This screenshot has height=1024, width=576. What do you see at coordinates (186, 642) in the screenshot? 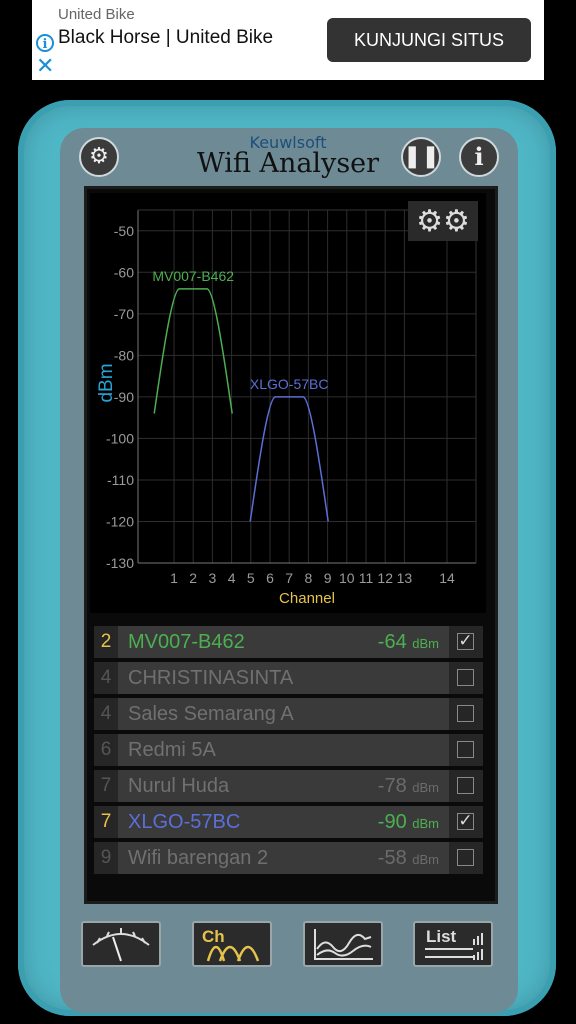
I see `ssid-label: MV007-B462` at bounding box center [186, 642].